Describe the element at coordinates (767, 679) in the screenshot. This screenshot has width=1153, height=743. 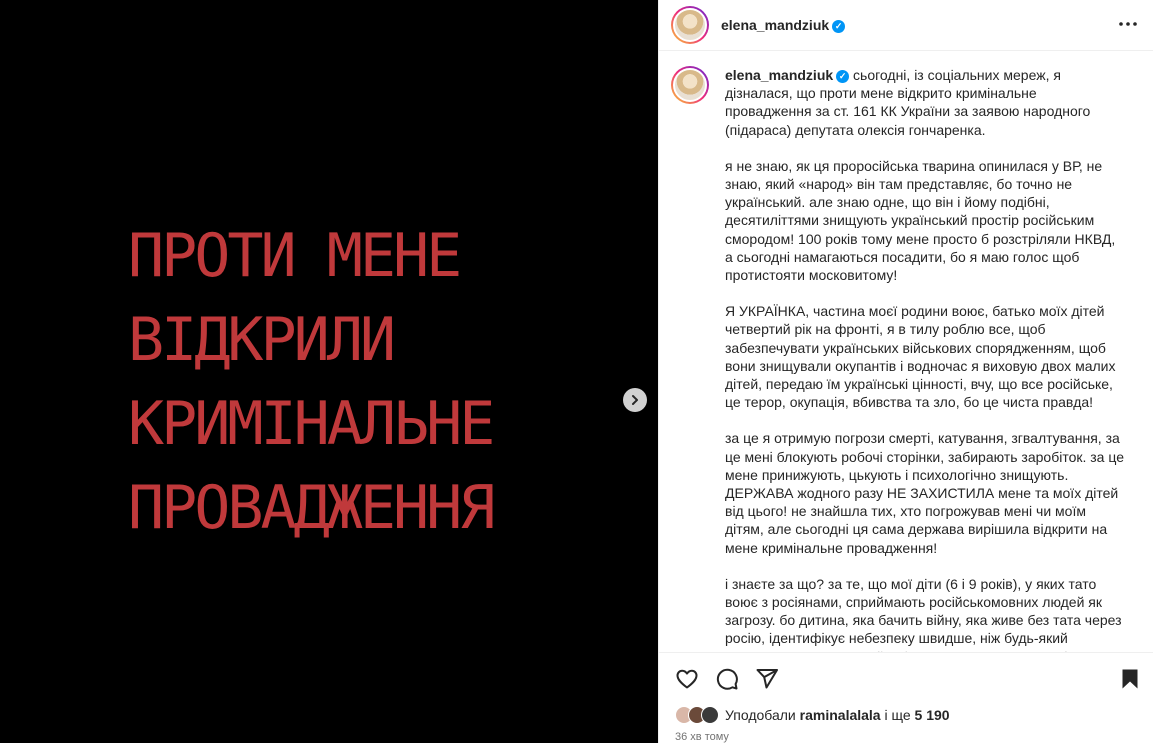
I see `share-icon` at that location.